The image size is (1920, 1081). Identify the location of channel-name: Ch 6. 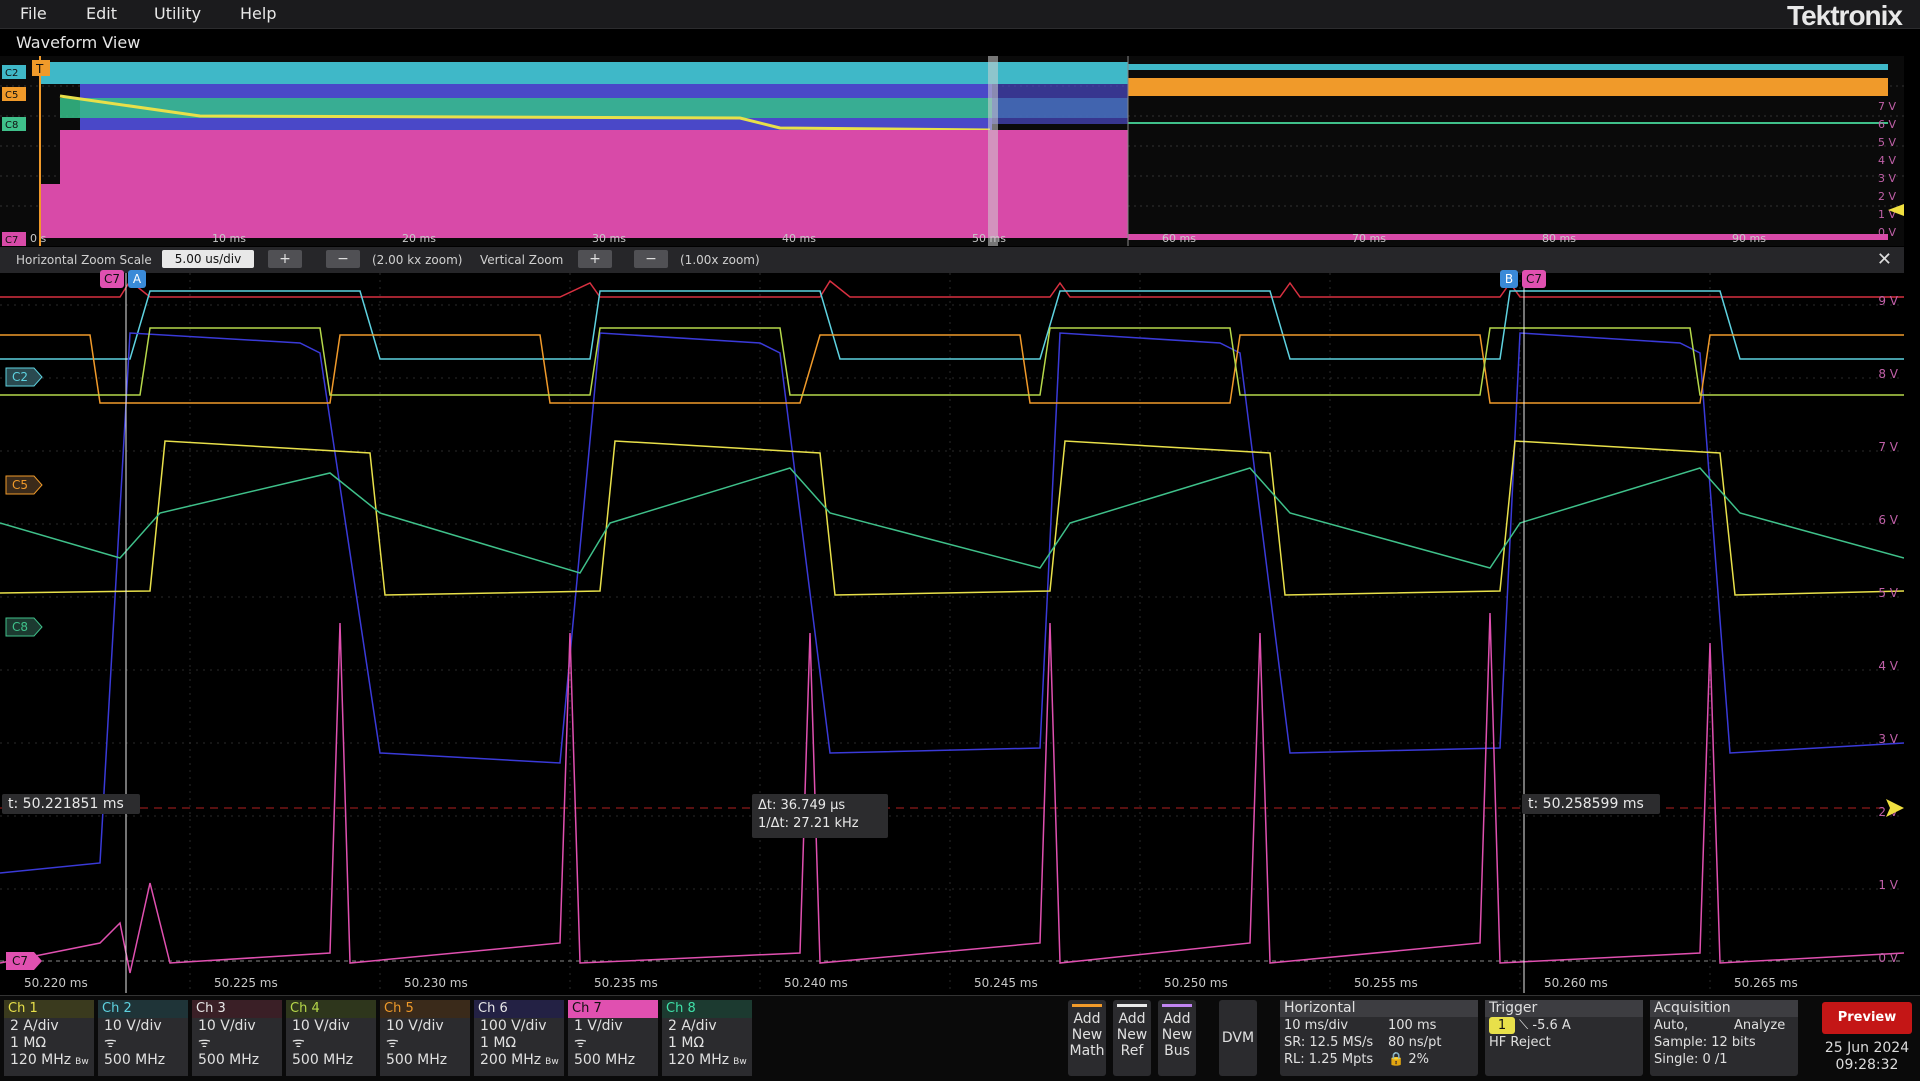
(519, 1009).